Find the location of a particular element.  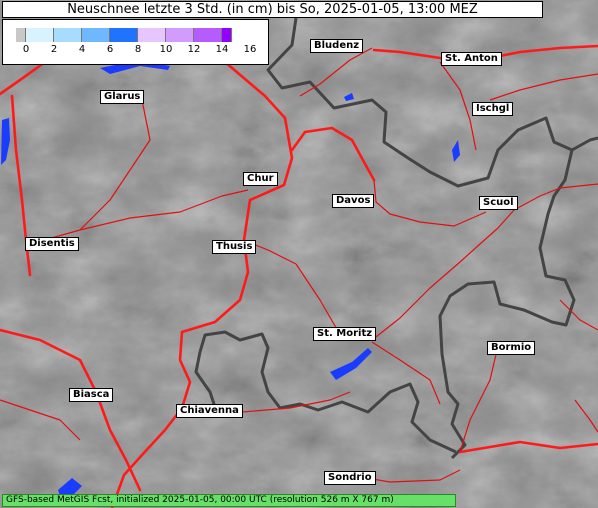

city-label-chiavenna: Chiavenna is located at coordinates (209, 411).